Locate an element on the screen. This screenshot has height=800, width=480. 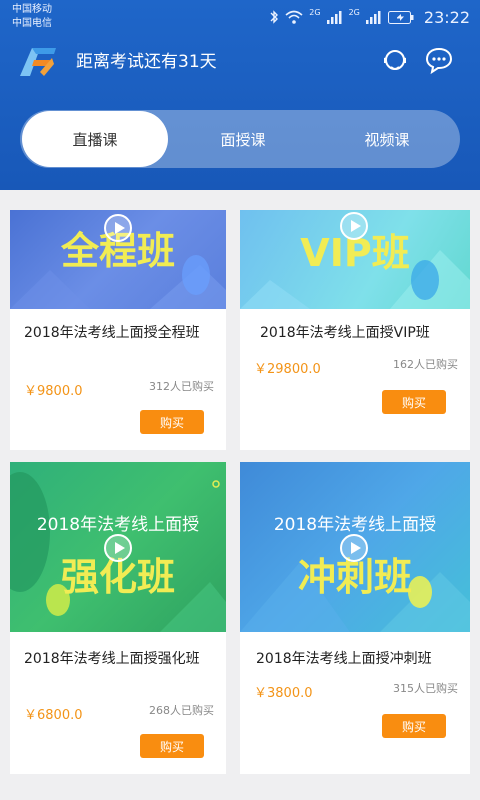
app-logo-icon is located at coordinates (38, 62).